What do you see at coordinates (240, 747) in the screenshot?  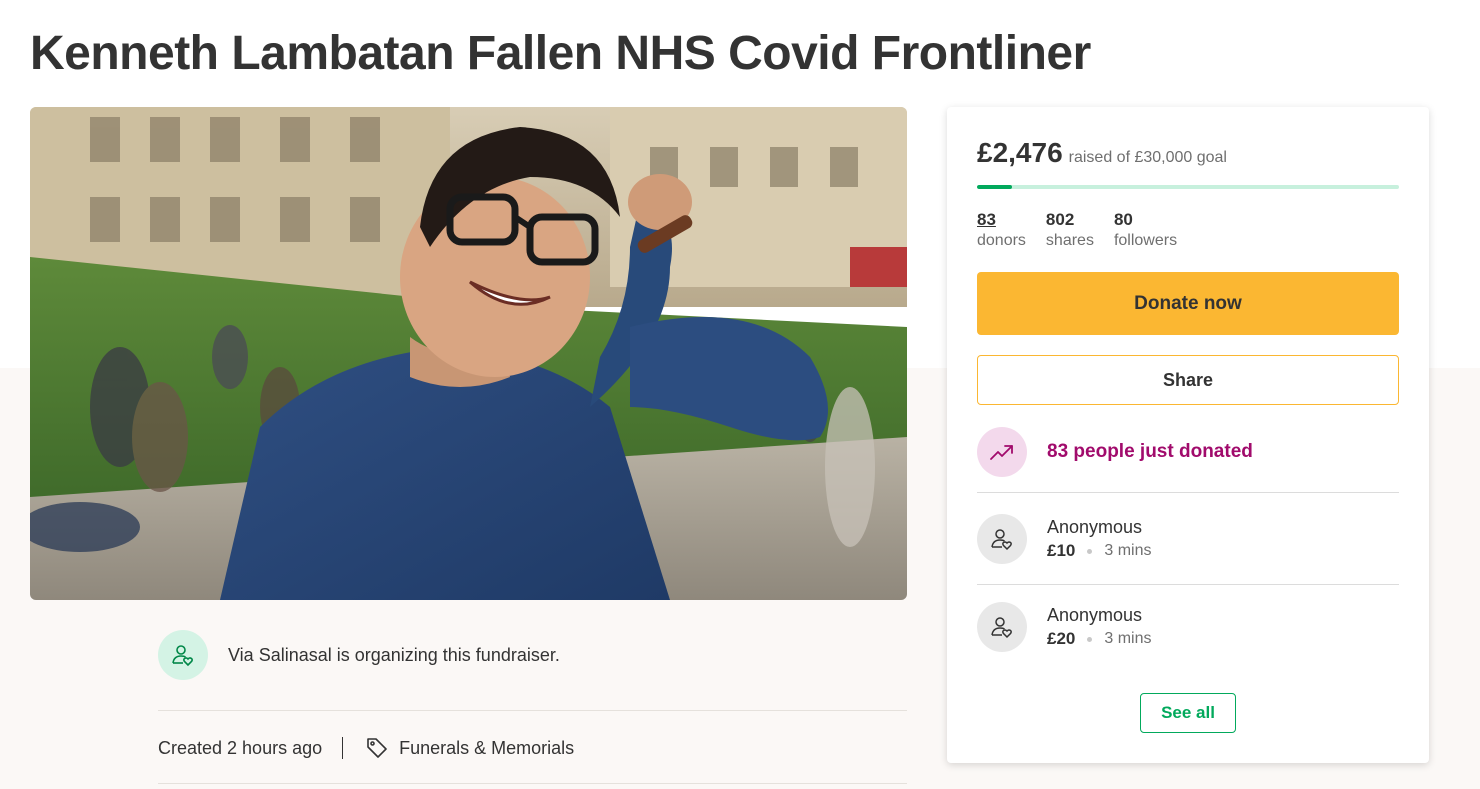 I see `created-time: Created 2 hours ago` at bounding box center [240, 747].